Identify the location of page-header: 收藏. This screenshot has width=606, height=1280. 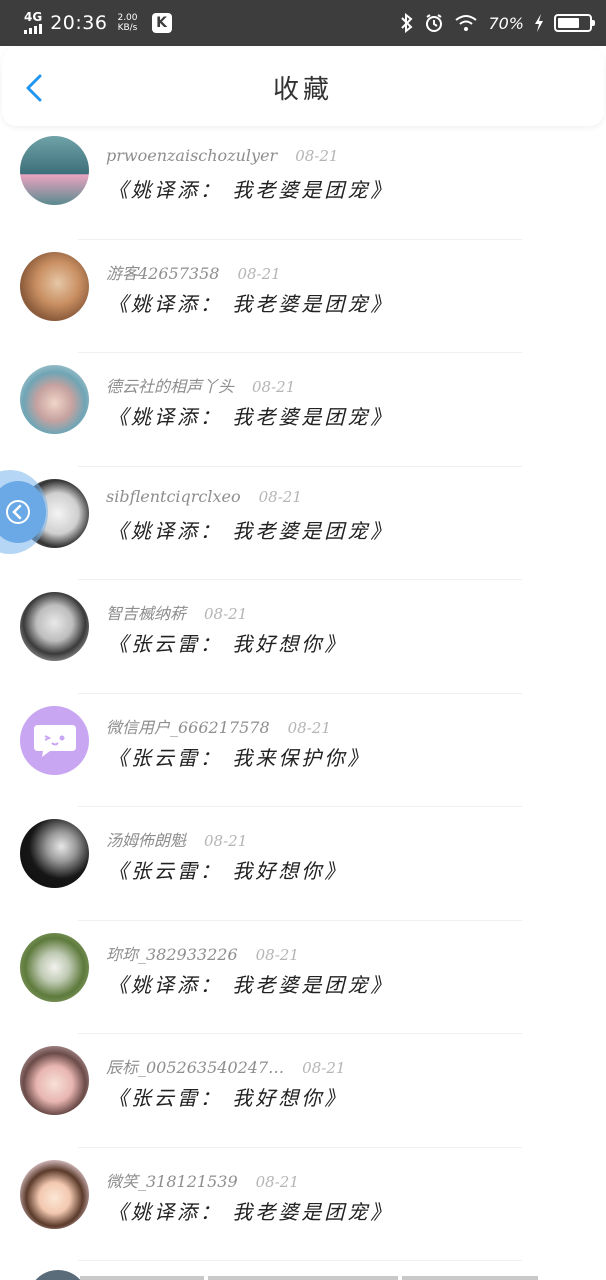
(303, 87).